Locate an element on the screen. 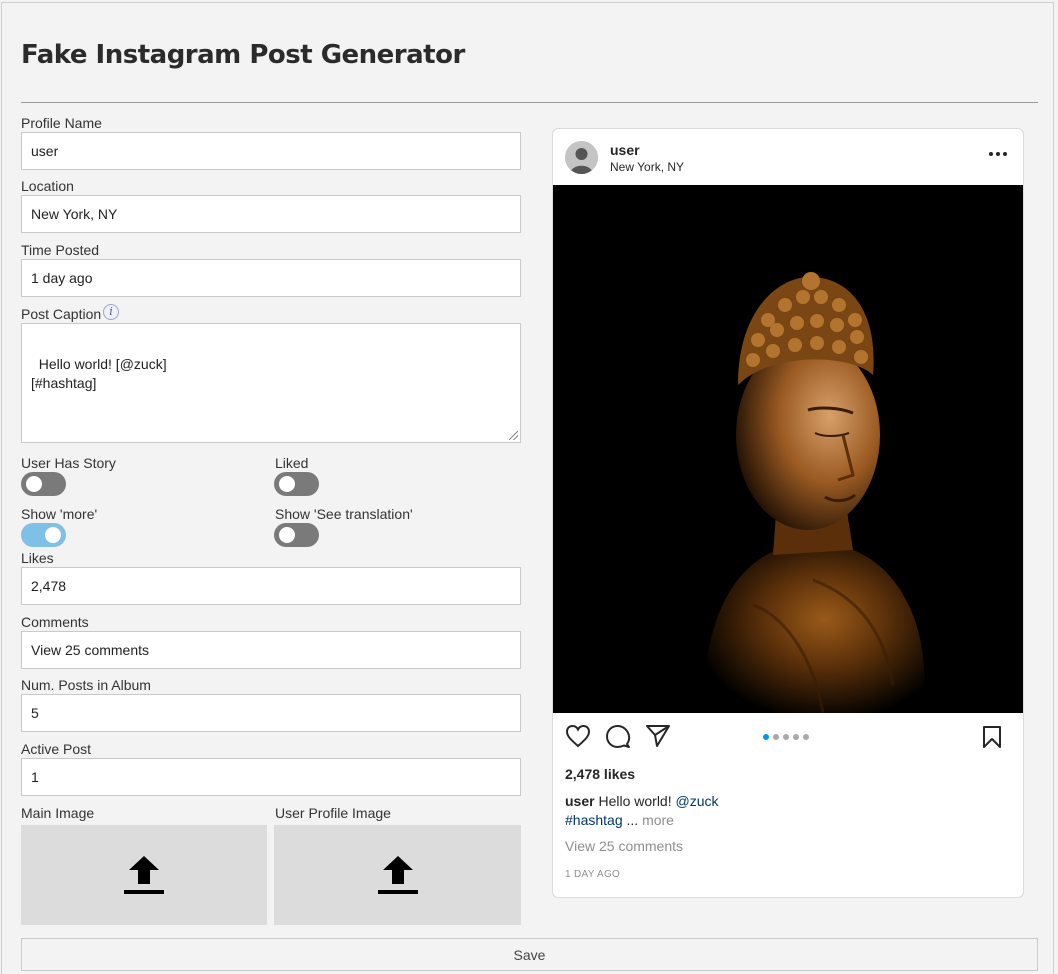  caption-text: Hello world! is located at coordinates (635, 801).